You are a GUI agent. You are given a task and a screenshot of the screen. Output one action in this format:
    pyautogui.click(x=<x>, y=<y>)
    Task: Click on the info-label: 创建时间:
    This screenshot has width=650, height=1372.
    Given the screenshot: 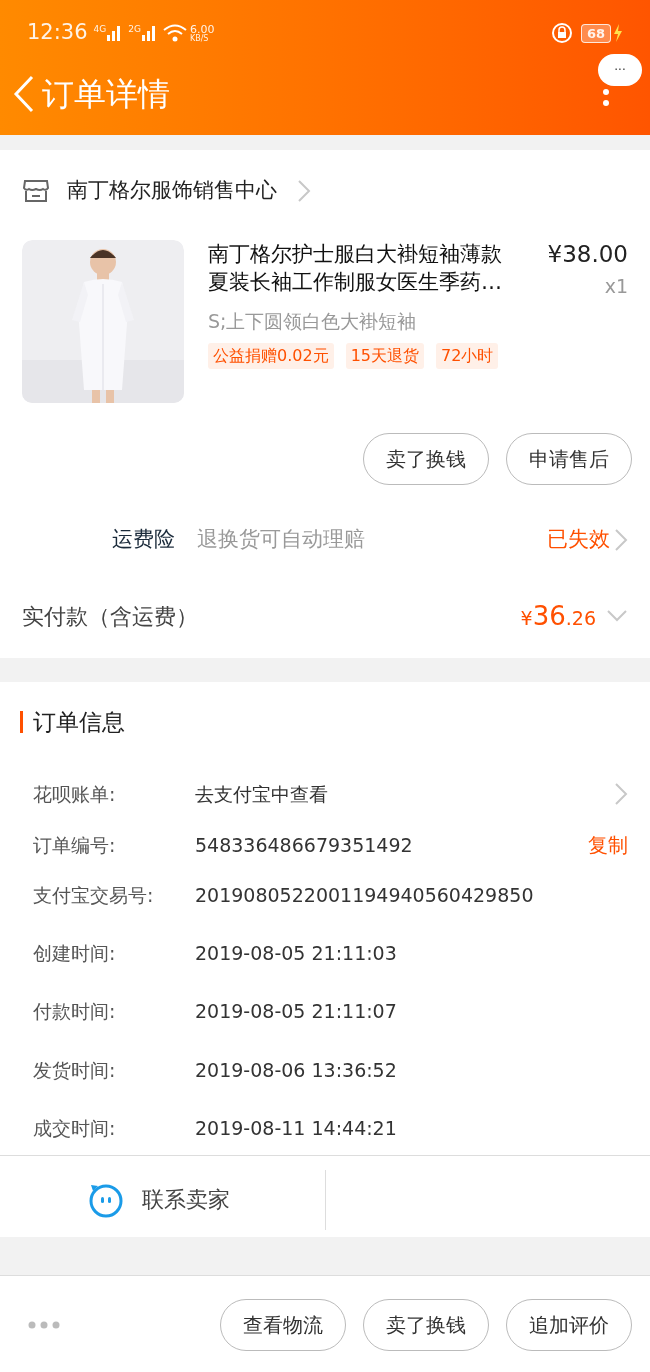 What is the action you would take?
    pyautogui.click(x=75, y=953)
    